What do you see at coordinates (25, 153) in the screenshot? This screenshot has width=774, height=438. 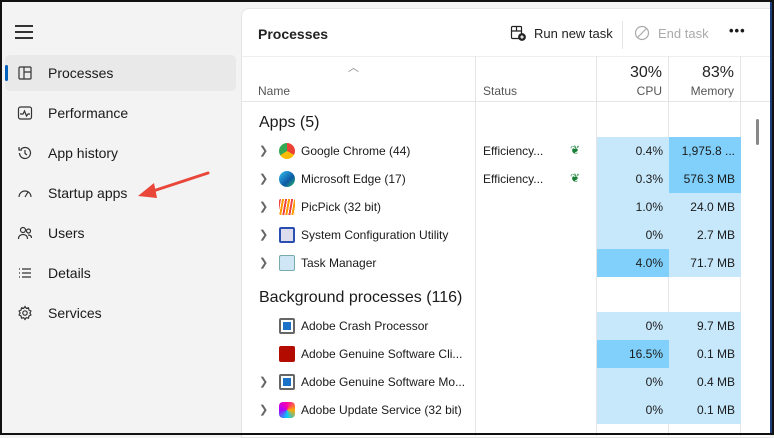 I see `history-icon` at bounding box center [25, 153].